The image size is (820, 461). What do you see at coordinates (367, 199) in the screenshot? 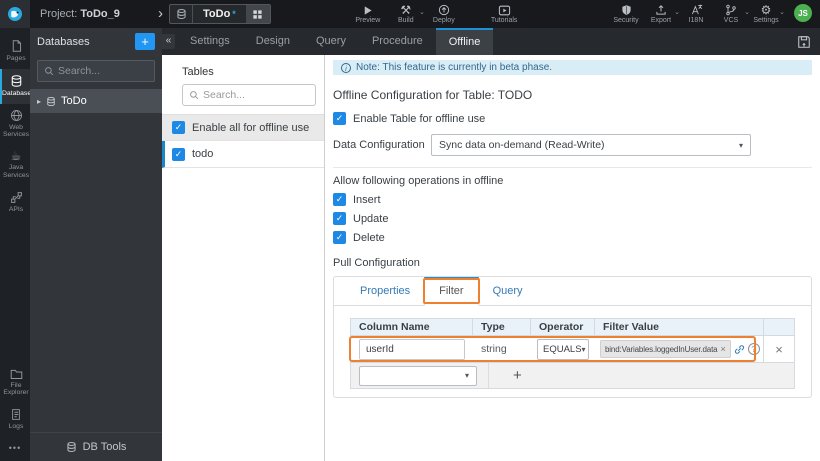
I see `operation-insert-label: Insert` at bounding box center [367, 199].